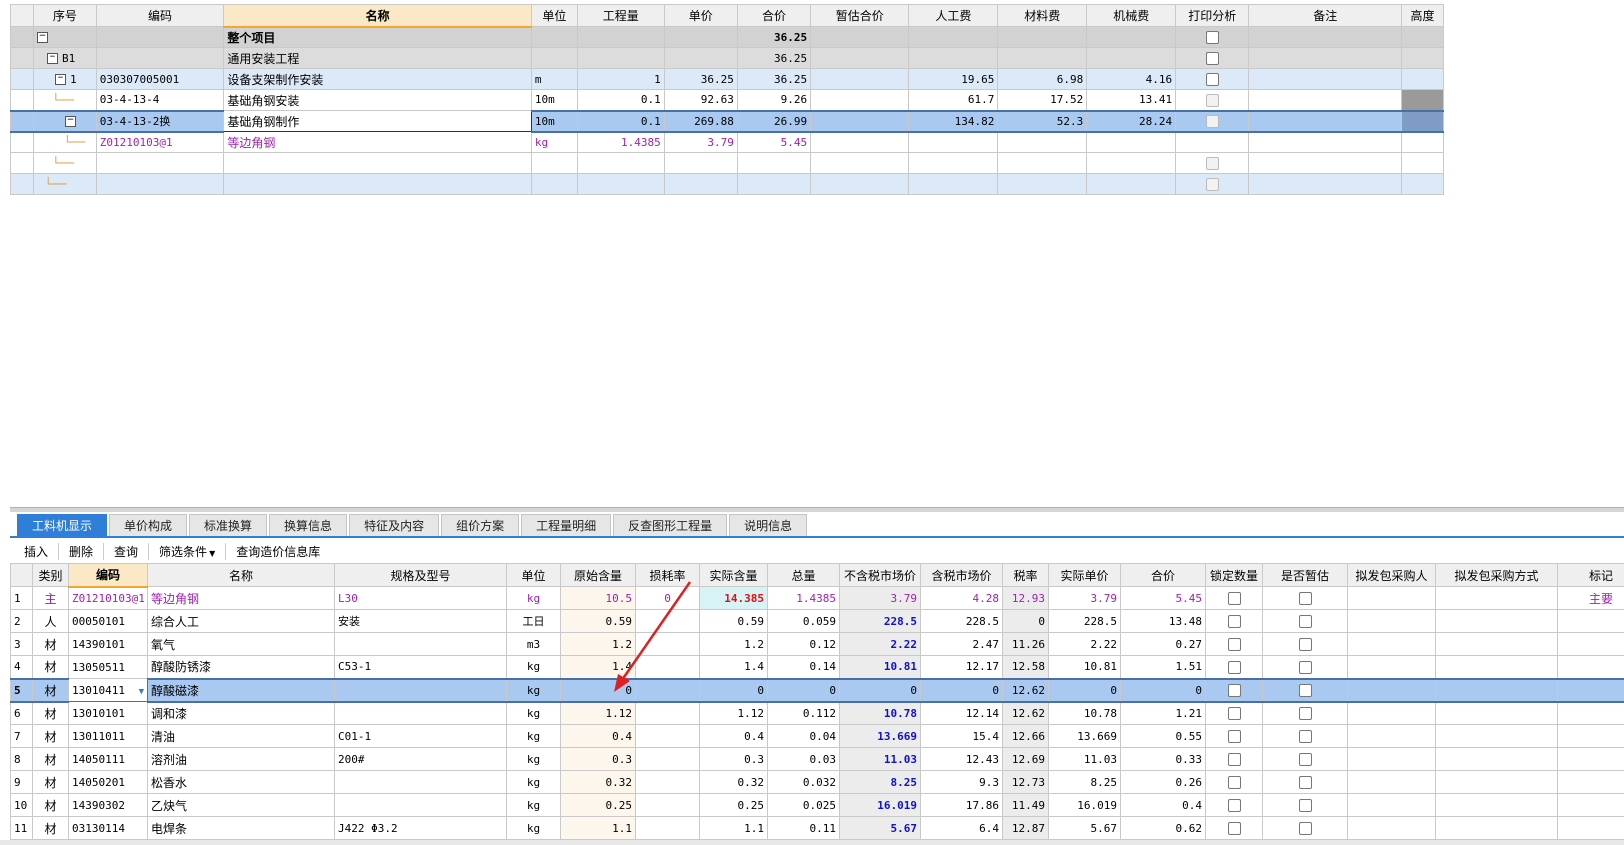 Image resolution: width=1624 pixels, height=845 pixels. I want to click on price-ex-tax-cell: 0, so click(880, 690).